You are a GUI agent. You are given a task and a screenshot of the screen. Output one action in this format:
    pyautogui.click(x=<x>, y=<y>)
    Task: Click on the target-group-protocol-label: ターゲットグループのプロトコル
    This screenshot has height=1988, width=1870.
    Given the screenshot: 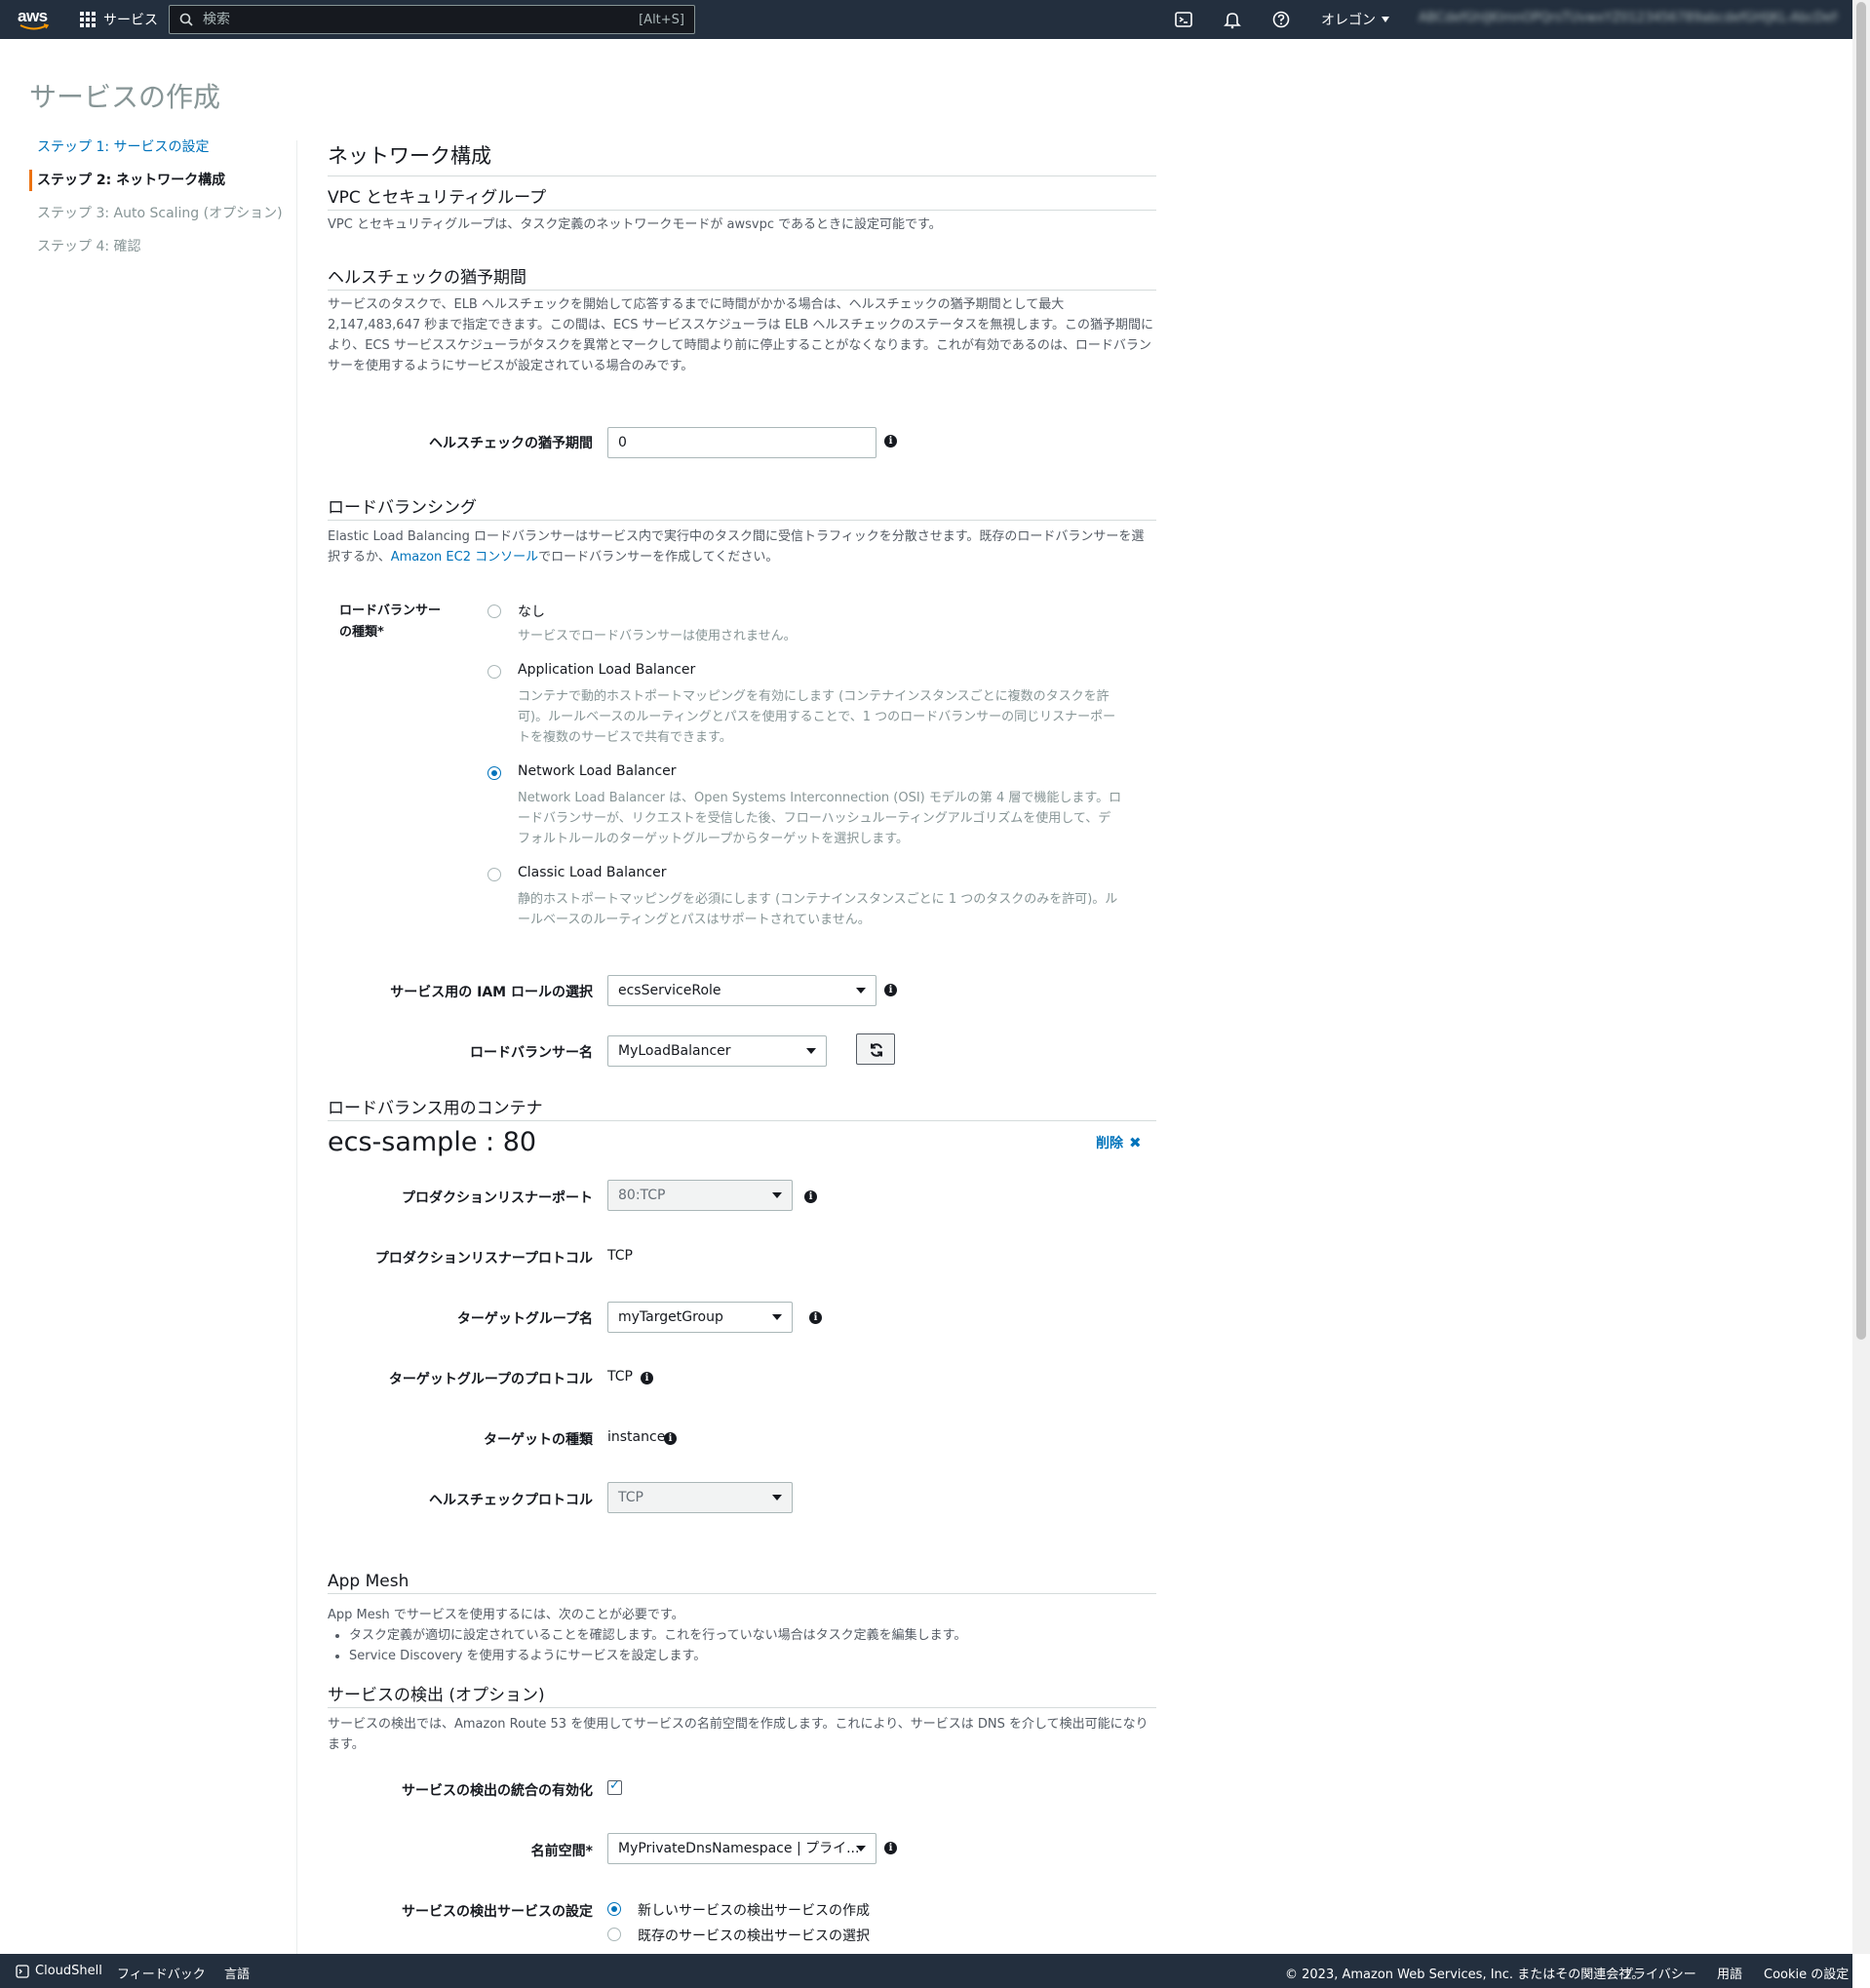 What is the action you would take?
    pyautogui.click(x=490, y=1379)
    